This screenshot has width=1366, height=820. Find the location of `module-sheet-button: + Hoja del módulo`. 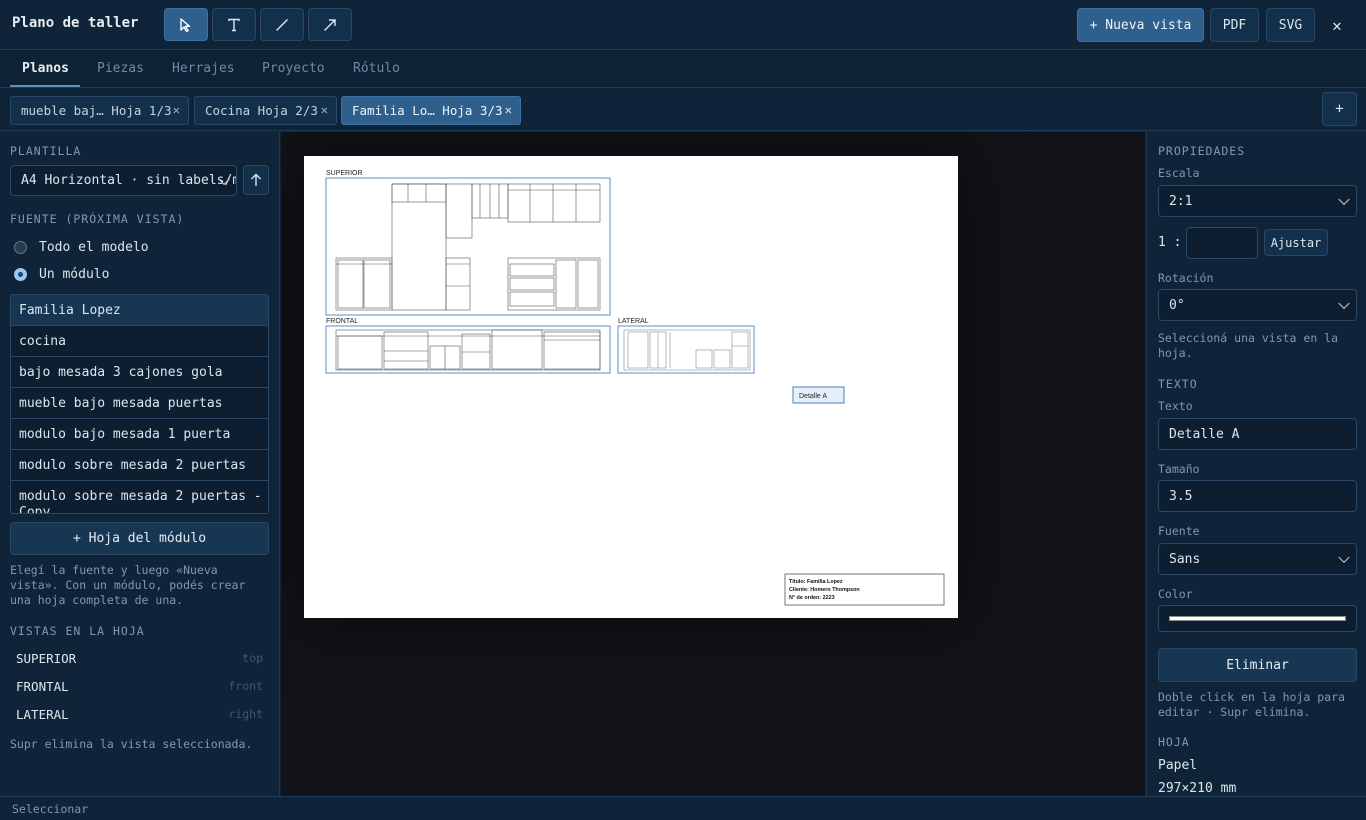

module-sheet-button: + Hoja del módulo is located at coordinates (139, 538).